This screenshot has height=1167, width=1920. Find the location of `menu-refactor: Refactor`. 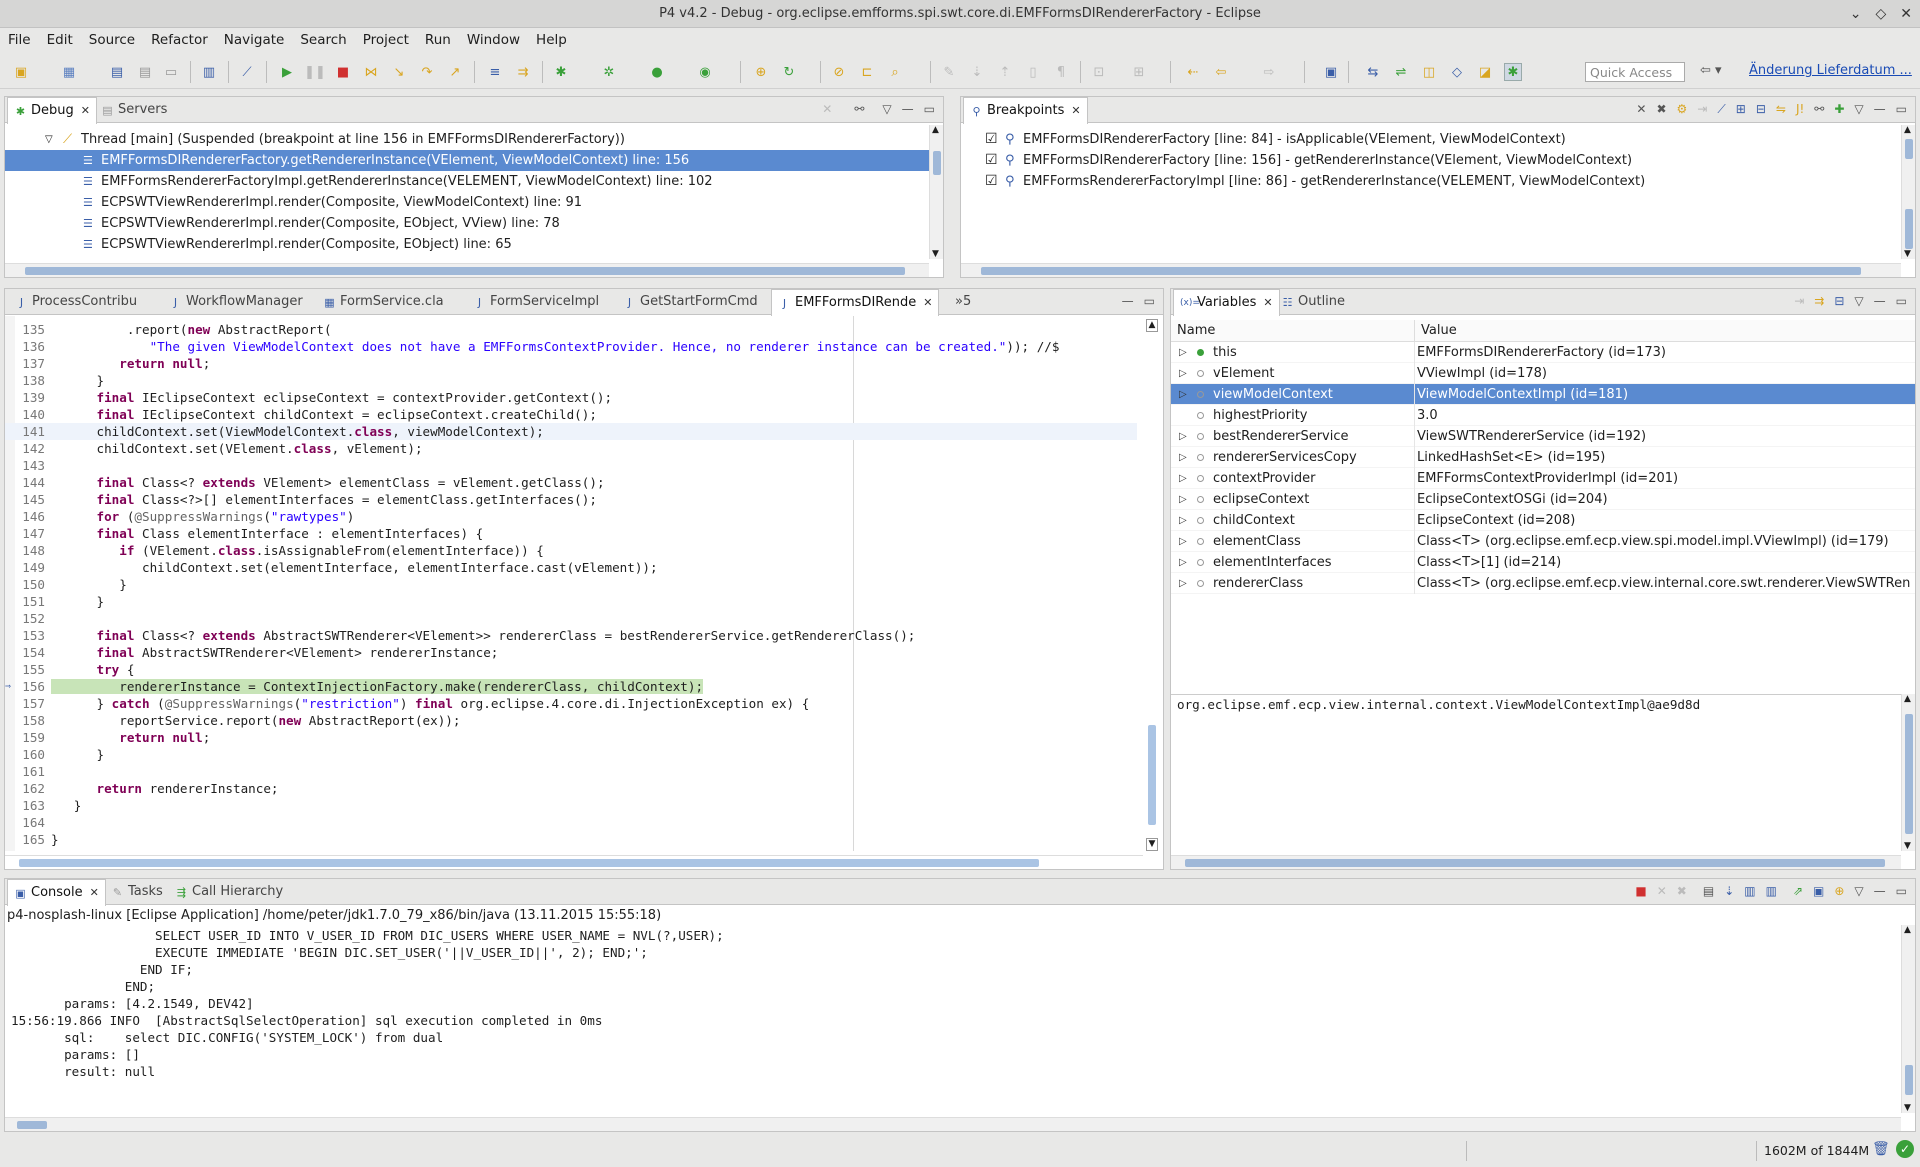

menu-refactor: Refactor is located at coordinates (179, 40).